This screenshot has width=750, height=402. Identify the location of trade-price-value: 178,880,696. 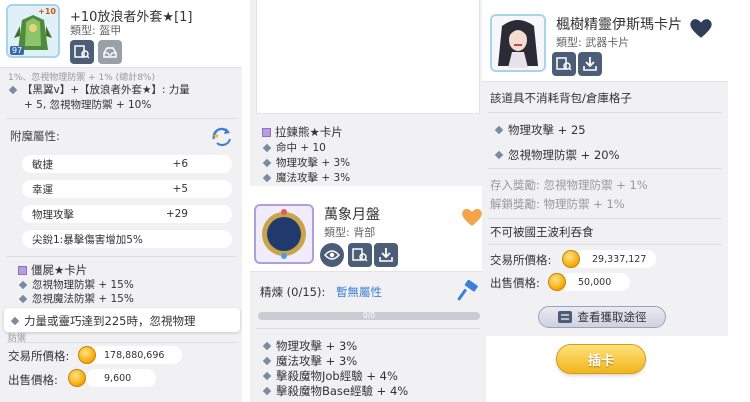
(134, 355).